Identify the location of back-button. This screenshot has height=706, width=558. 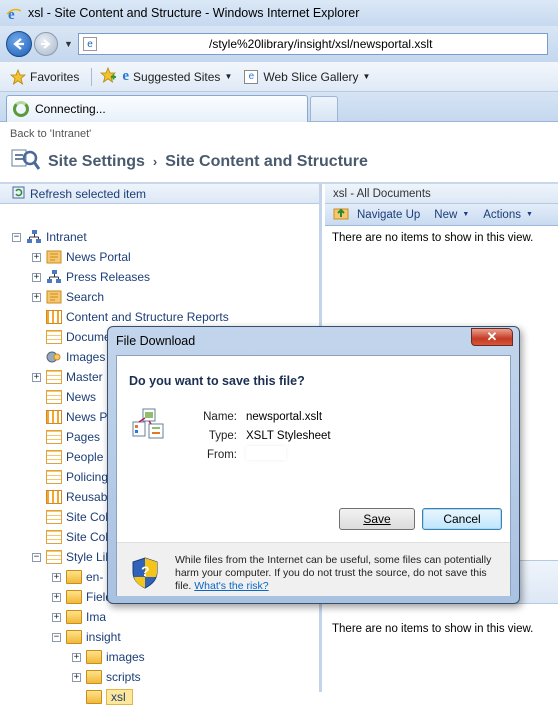
(19, 44).